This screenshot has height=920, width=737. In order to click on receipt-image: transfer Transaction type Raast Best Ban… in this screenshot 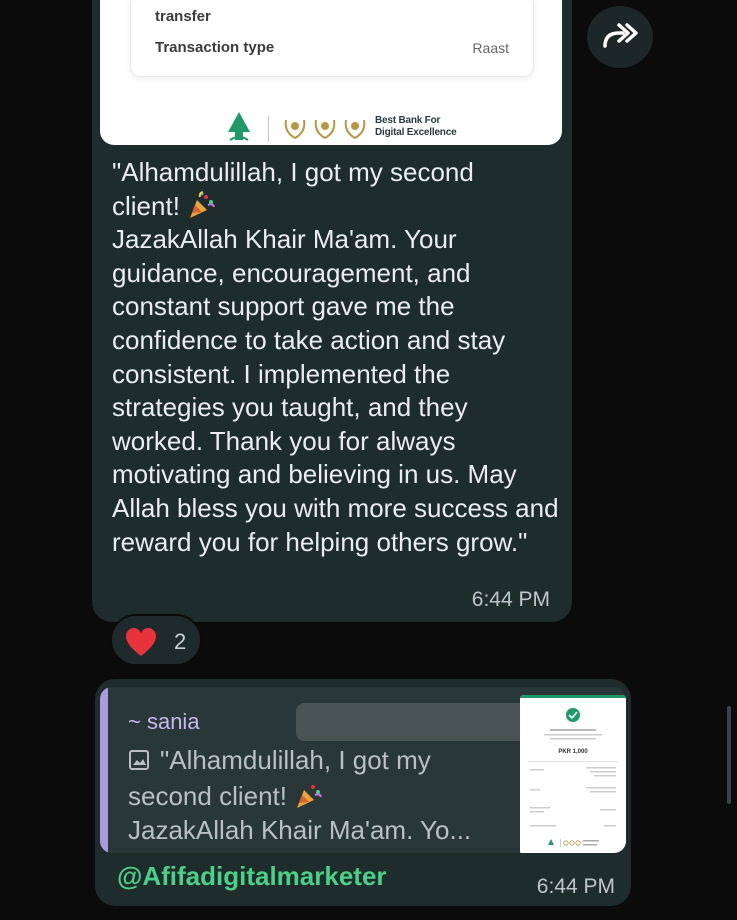, I will do `click(331, 72)`.